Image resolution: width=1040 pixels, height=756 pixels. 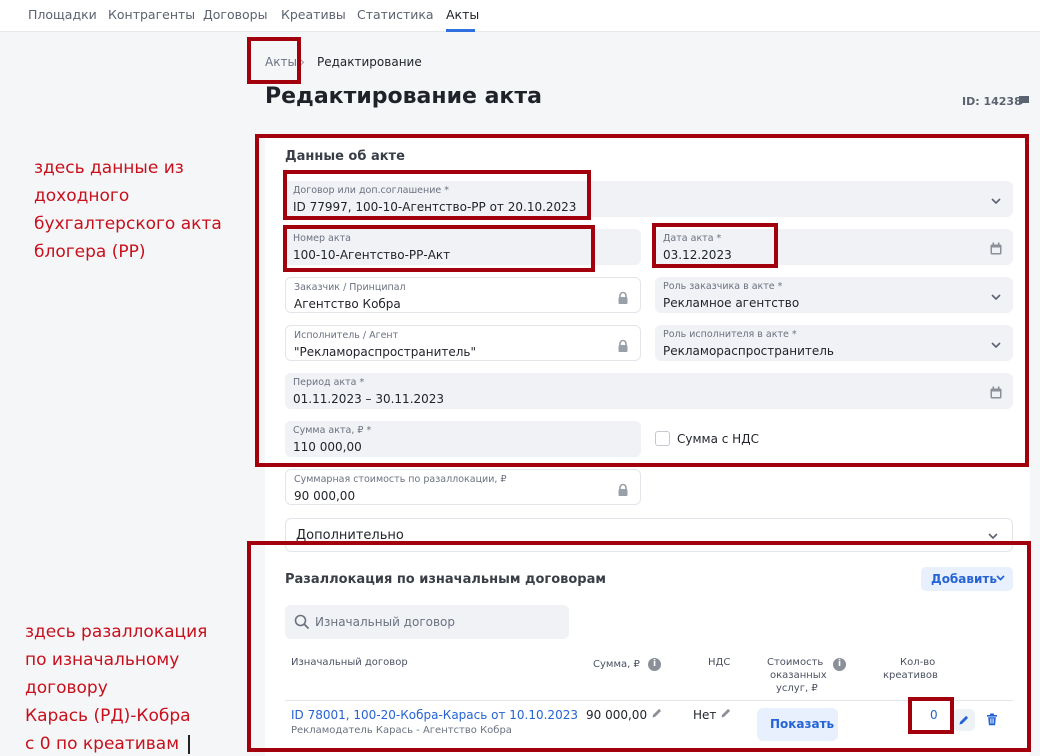 I want to click on nav-item-creatives: Креативы, so click(x=313, y=14).